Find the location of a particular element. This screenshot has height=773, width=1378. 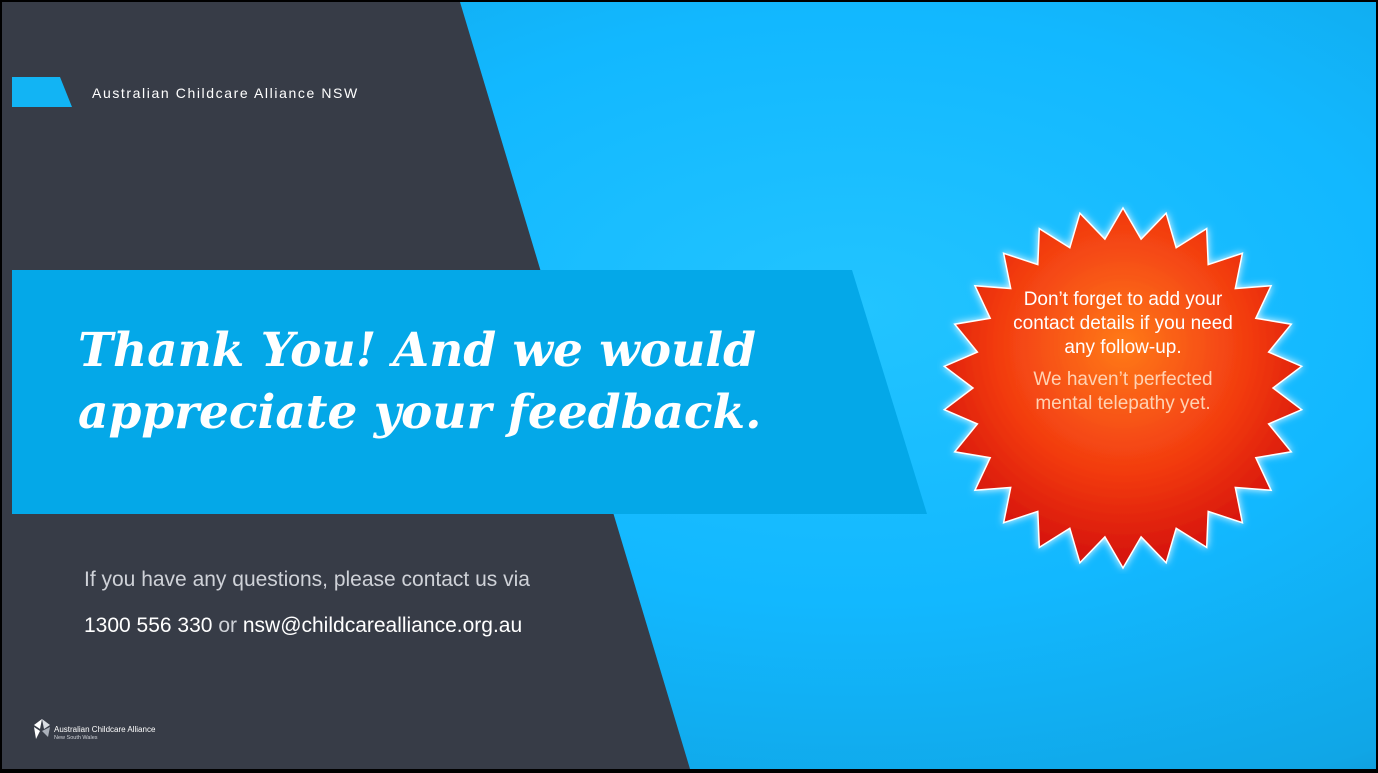

org-header: Australian Childcare Alliance NSW is located at coordinates (225, 93).